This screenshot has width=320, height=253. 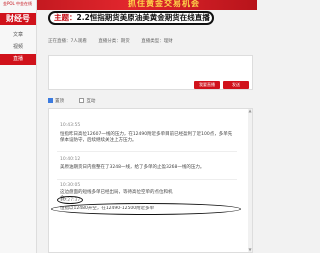 I want to click on live-category: 直播分类：期货, so click(x=114, y=41).